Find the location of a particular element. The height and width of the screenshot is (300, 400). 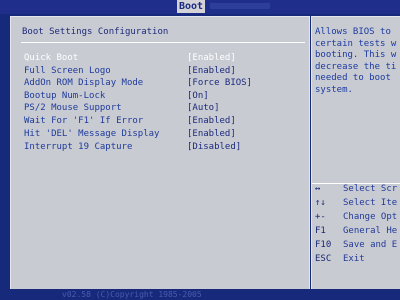

setting-label: Hit 'DEL' Message Display is located at coordinates (92, 134).